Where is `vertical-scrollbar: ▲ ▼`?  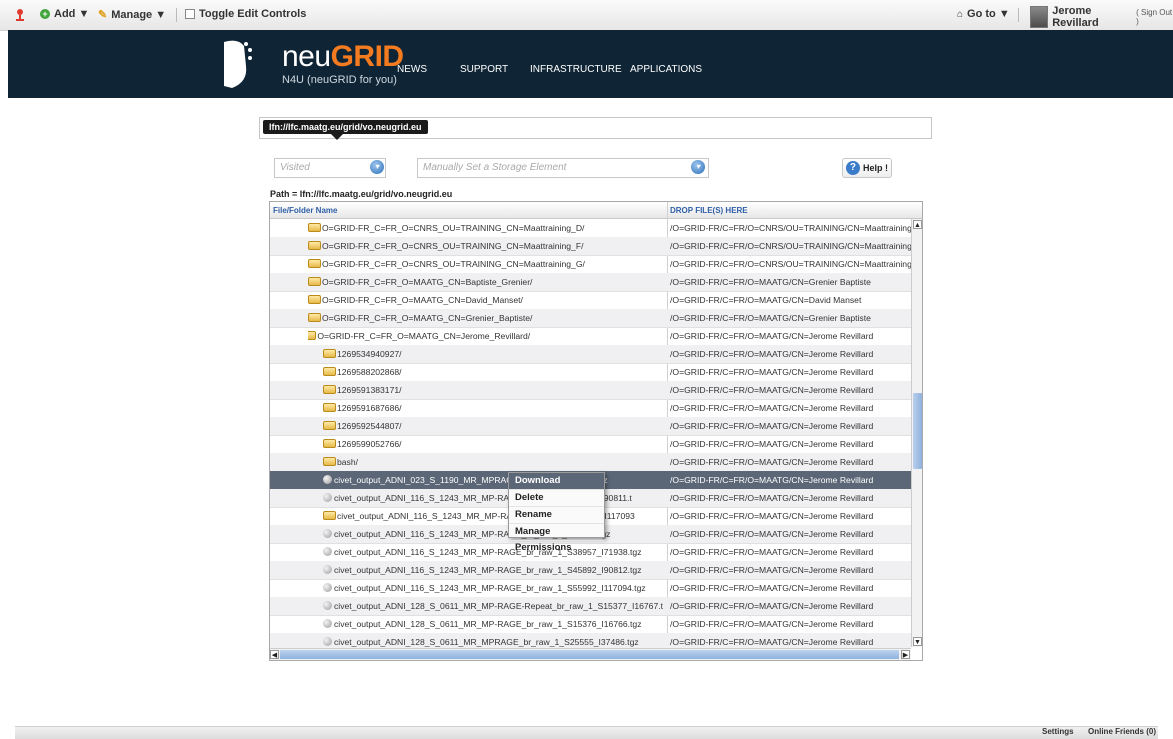 vertical-scrollbar: ▲ ▼ is located at coordinates (916, 433).